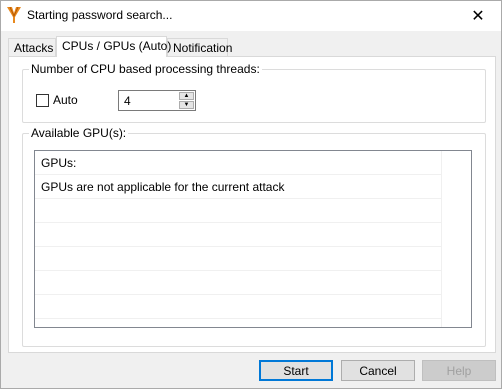 This screenshot has height=389, width=502. I want to click on tab-cpus-gpus: CPUs / GPUs (Auto), so click(113, 46).